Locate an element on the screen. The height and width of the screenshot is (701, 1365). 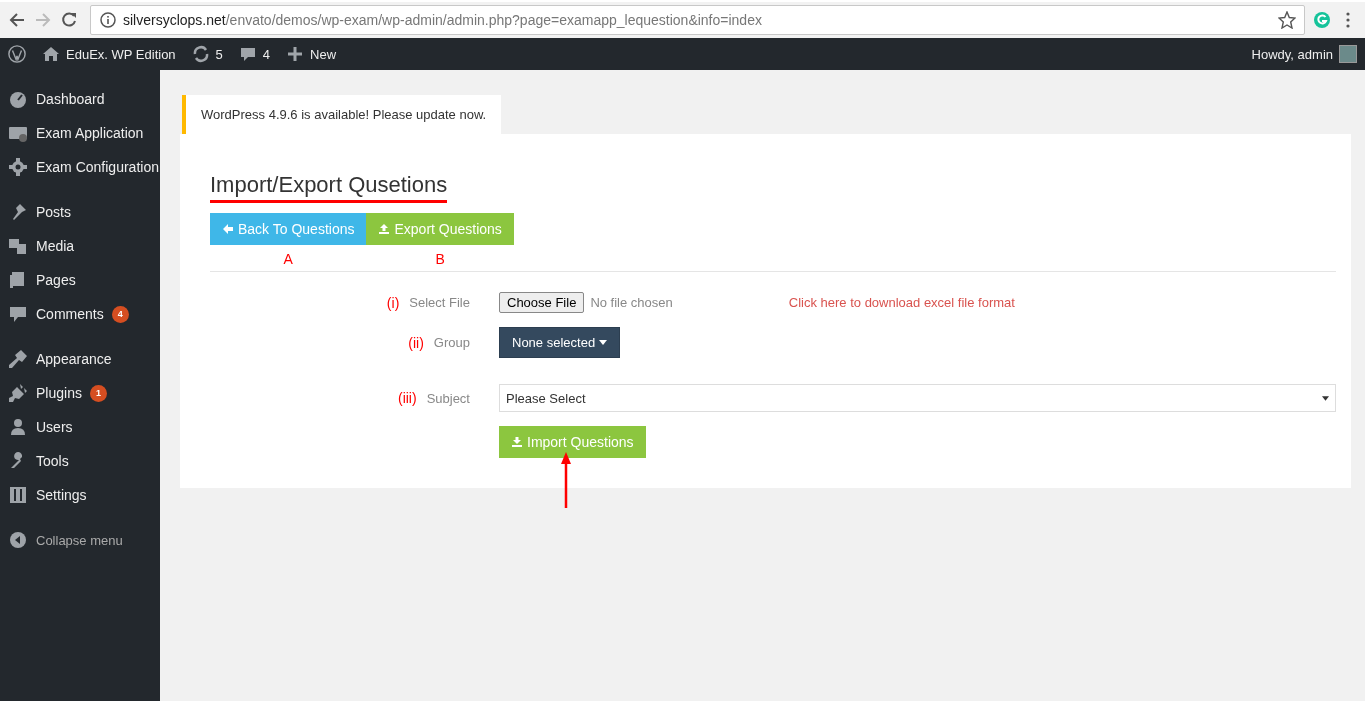
comment-icon is located at coordinates (247, 54).